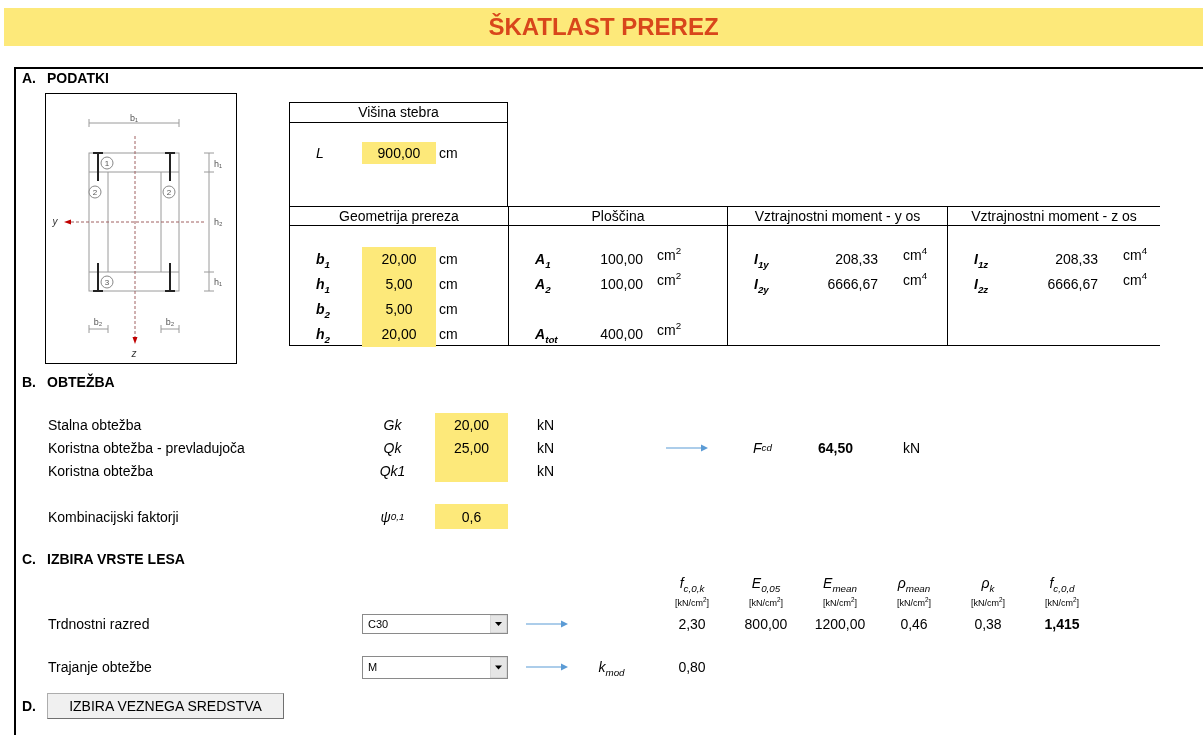 Image resolution: width=1203 pixels, height=735 pixels. What do you see at coordinates (692, 667) in the screenshot?
I see `value-text: 0,80` at bounding box center [692, 667].